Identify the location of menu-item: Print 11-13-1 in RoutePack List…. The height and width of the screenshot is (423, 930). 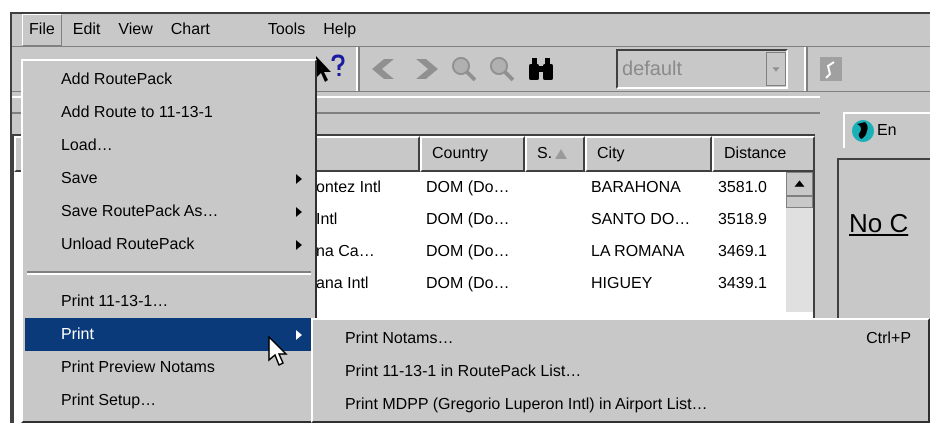
(612, 371).